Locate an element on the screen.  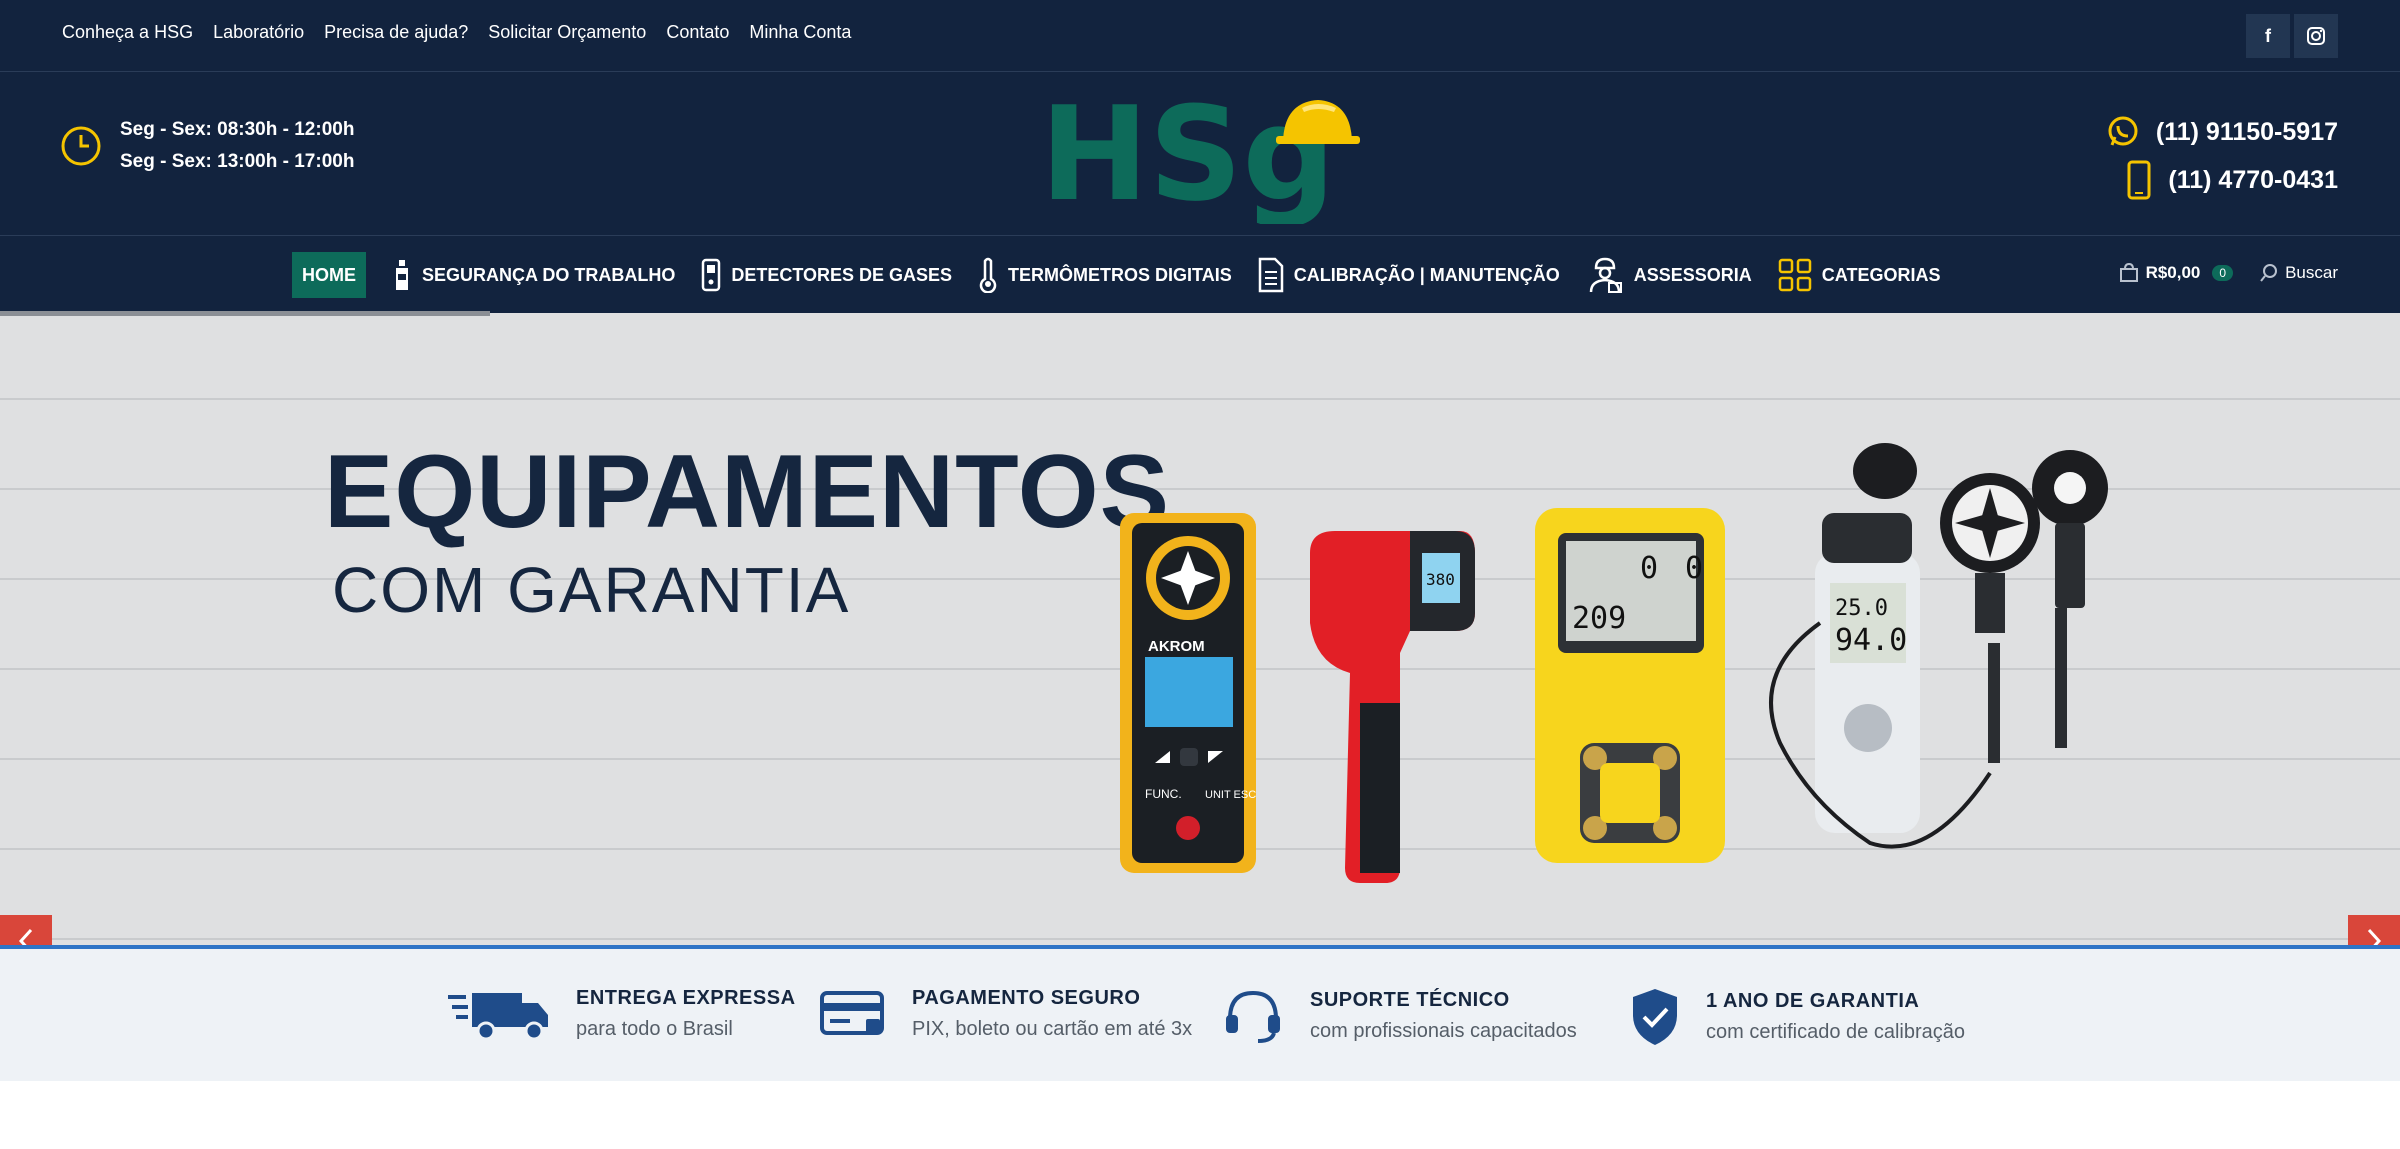
chevron-left-icon is located at coordinates (25, 936).